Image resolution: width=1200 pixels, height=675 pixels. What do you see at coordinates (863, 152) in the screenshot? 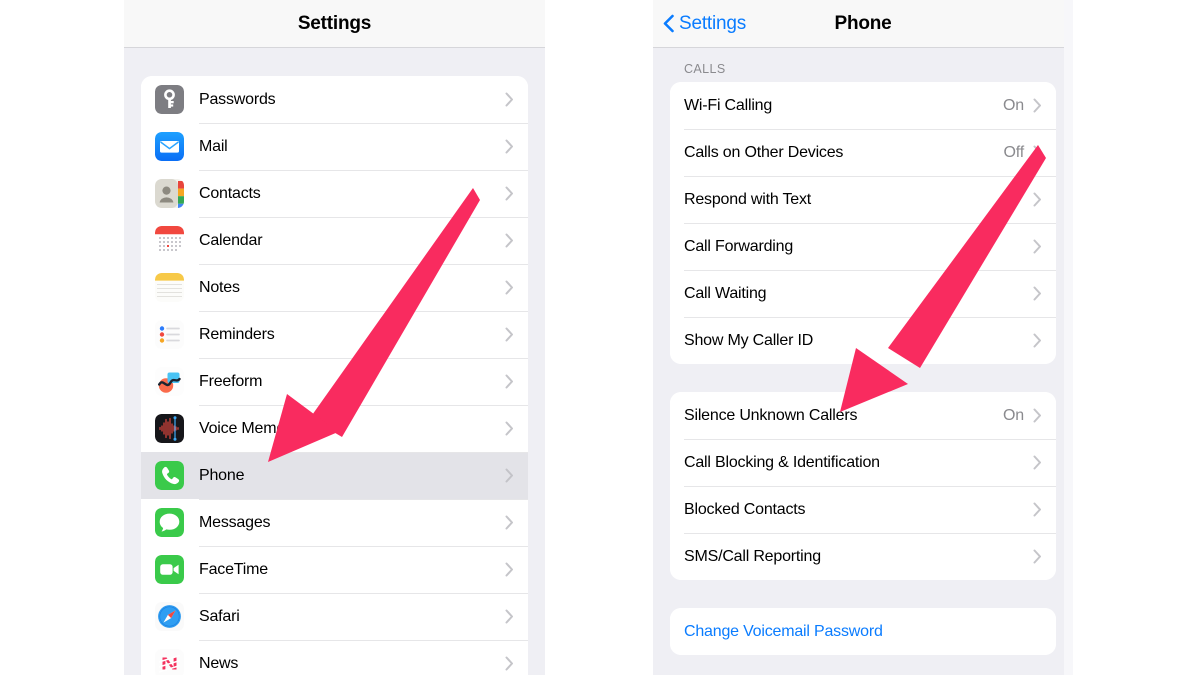
I see `list-item-calls-on-other-devices: Calls on Other Devices Off` at bounding box center [863, 152].